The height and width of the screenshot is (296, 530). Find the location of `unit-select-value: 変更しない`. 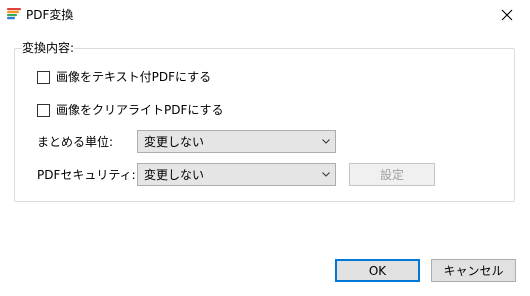

unit-select-value: 変更しない is located at coordinates (174, 141).